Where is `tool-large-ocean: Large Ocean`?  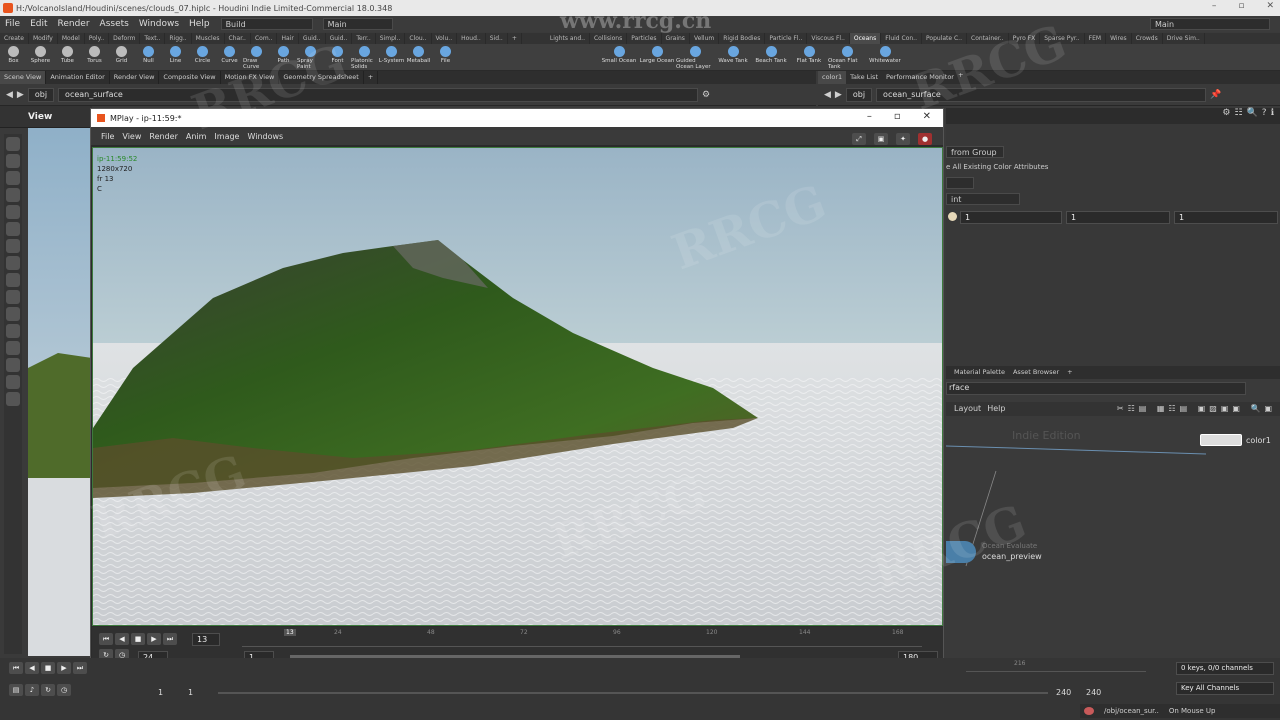
tool-large-ocean: Large Ocean is located at coordinates (657, 57).